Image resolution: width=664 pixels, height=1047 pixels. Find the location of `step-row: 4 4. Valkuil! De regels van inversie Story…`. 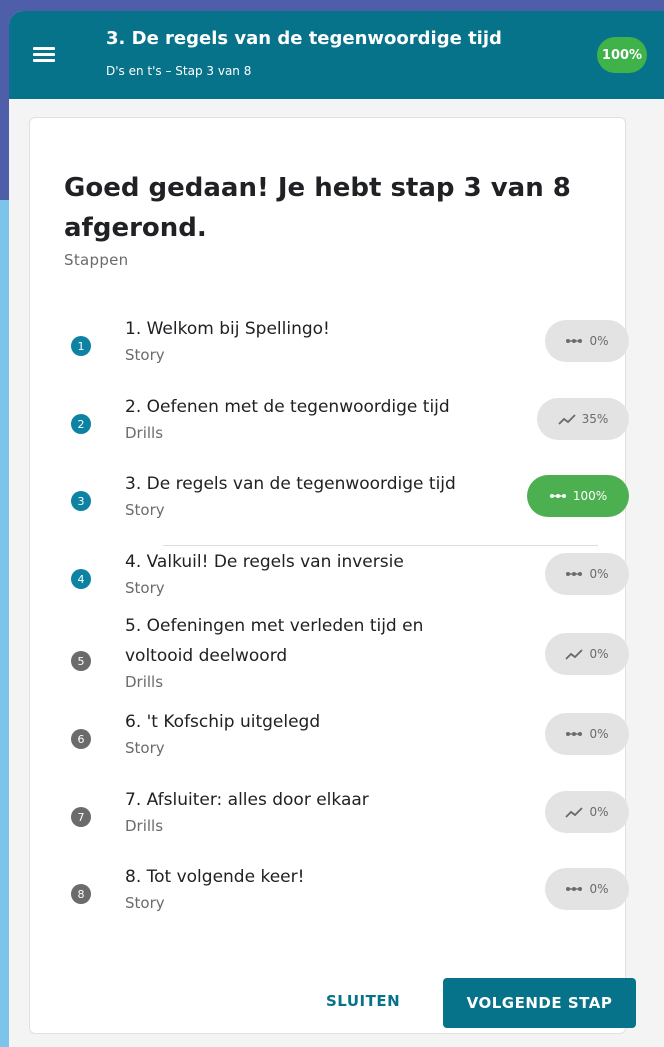

step-row: 4 4. Valkuil! De regels van inversie Story… is located at coordinates (329, 582).